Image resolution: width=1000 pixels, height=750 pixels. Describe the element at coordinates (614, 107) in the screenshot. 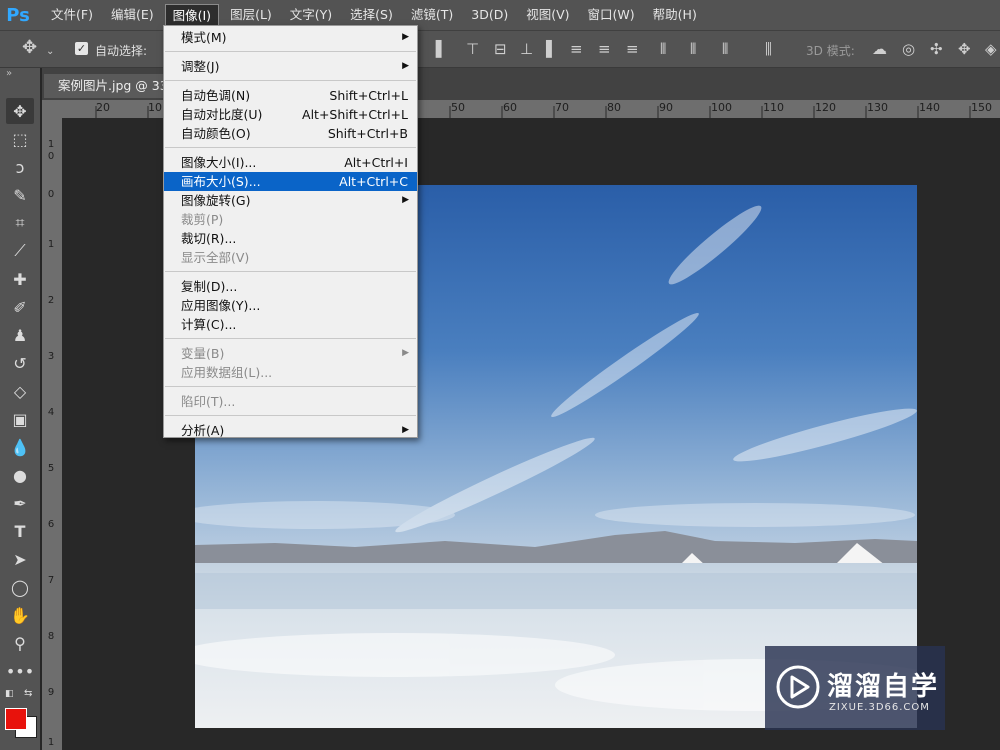

I see `ruler-tick-label: 80` at that location.